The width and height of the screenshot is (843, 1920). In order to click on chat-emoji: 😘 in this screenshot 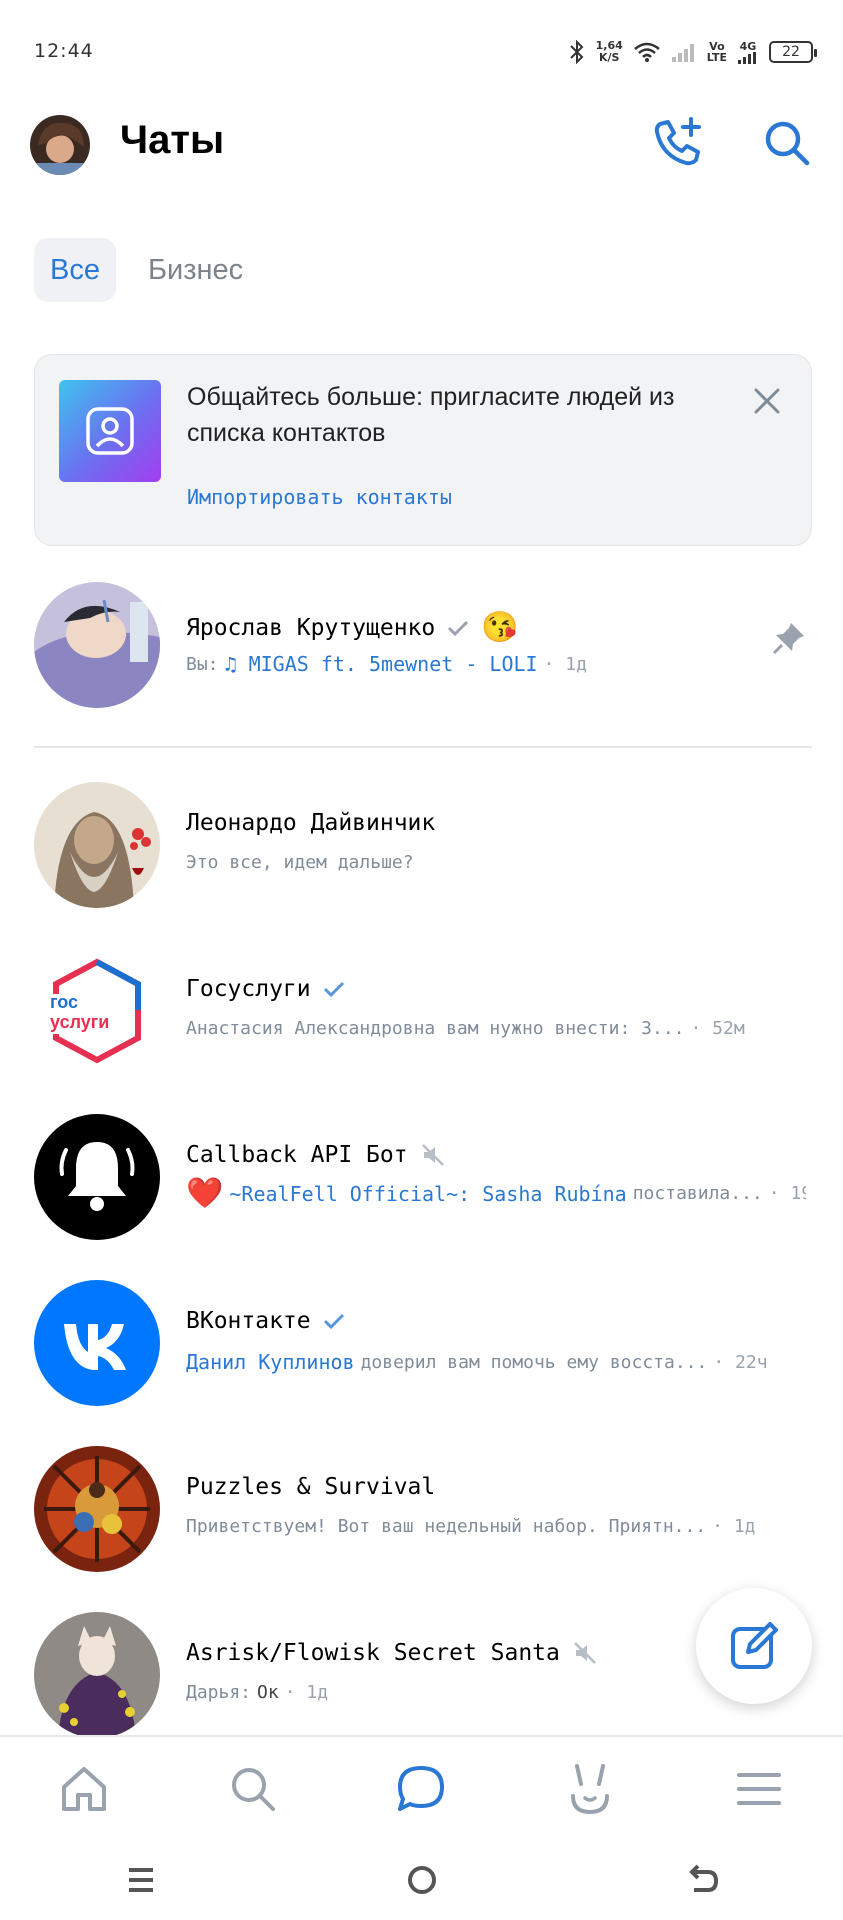, I will do `click(500, 627)`.